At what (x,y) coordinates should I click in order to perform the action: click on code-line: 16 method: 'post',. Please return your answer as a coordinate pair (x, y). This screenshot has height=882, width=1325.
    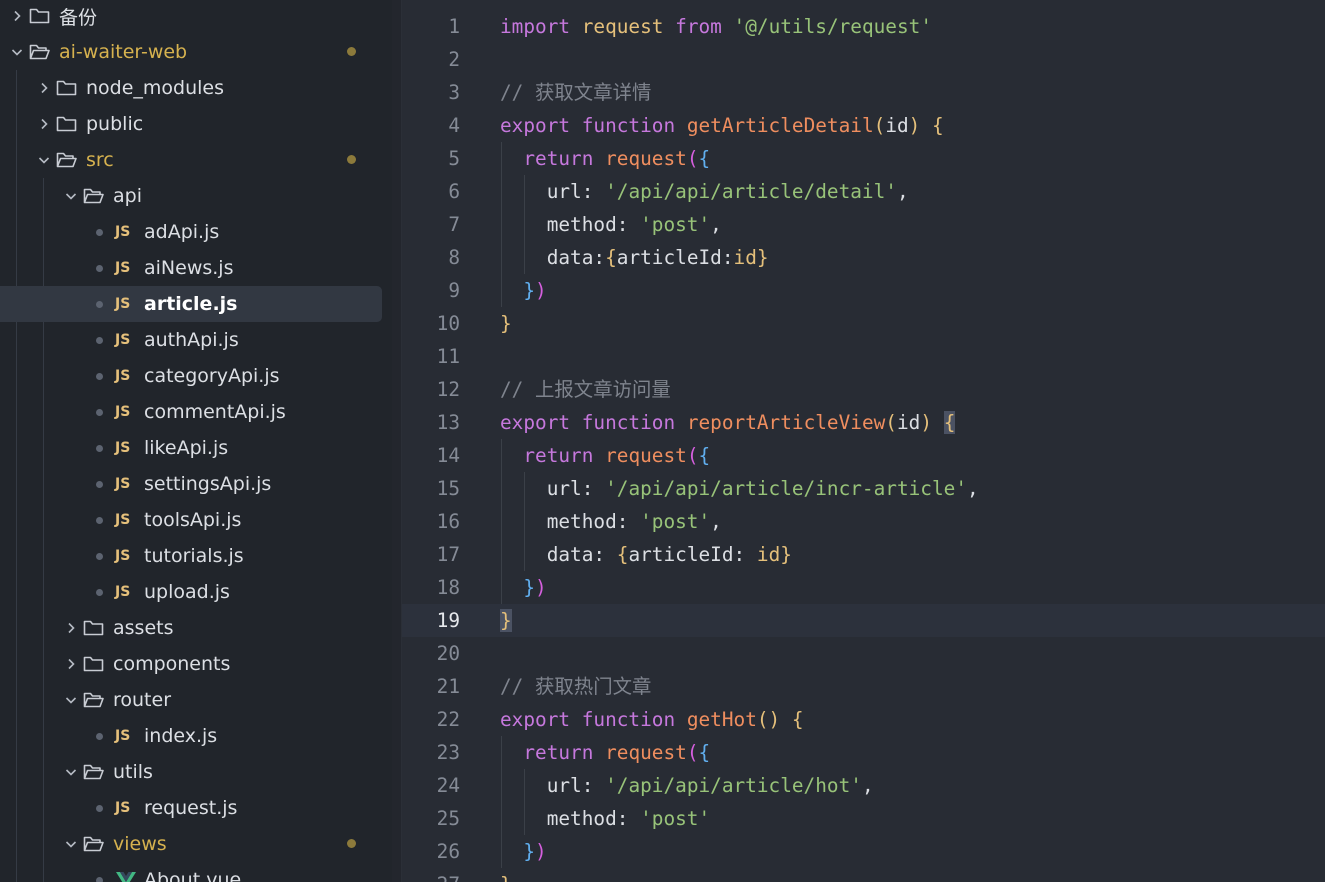
    Looking at the image, I should click on (863, 521).